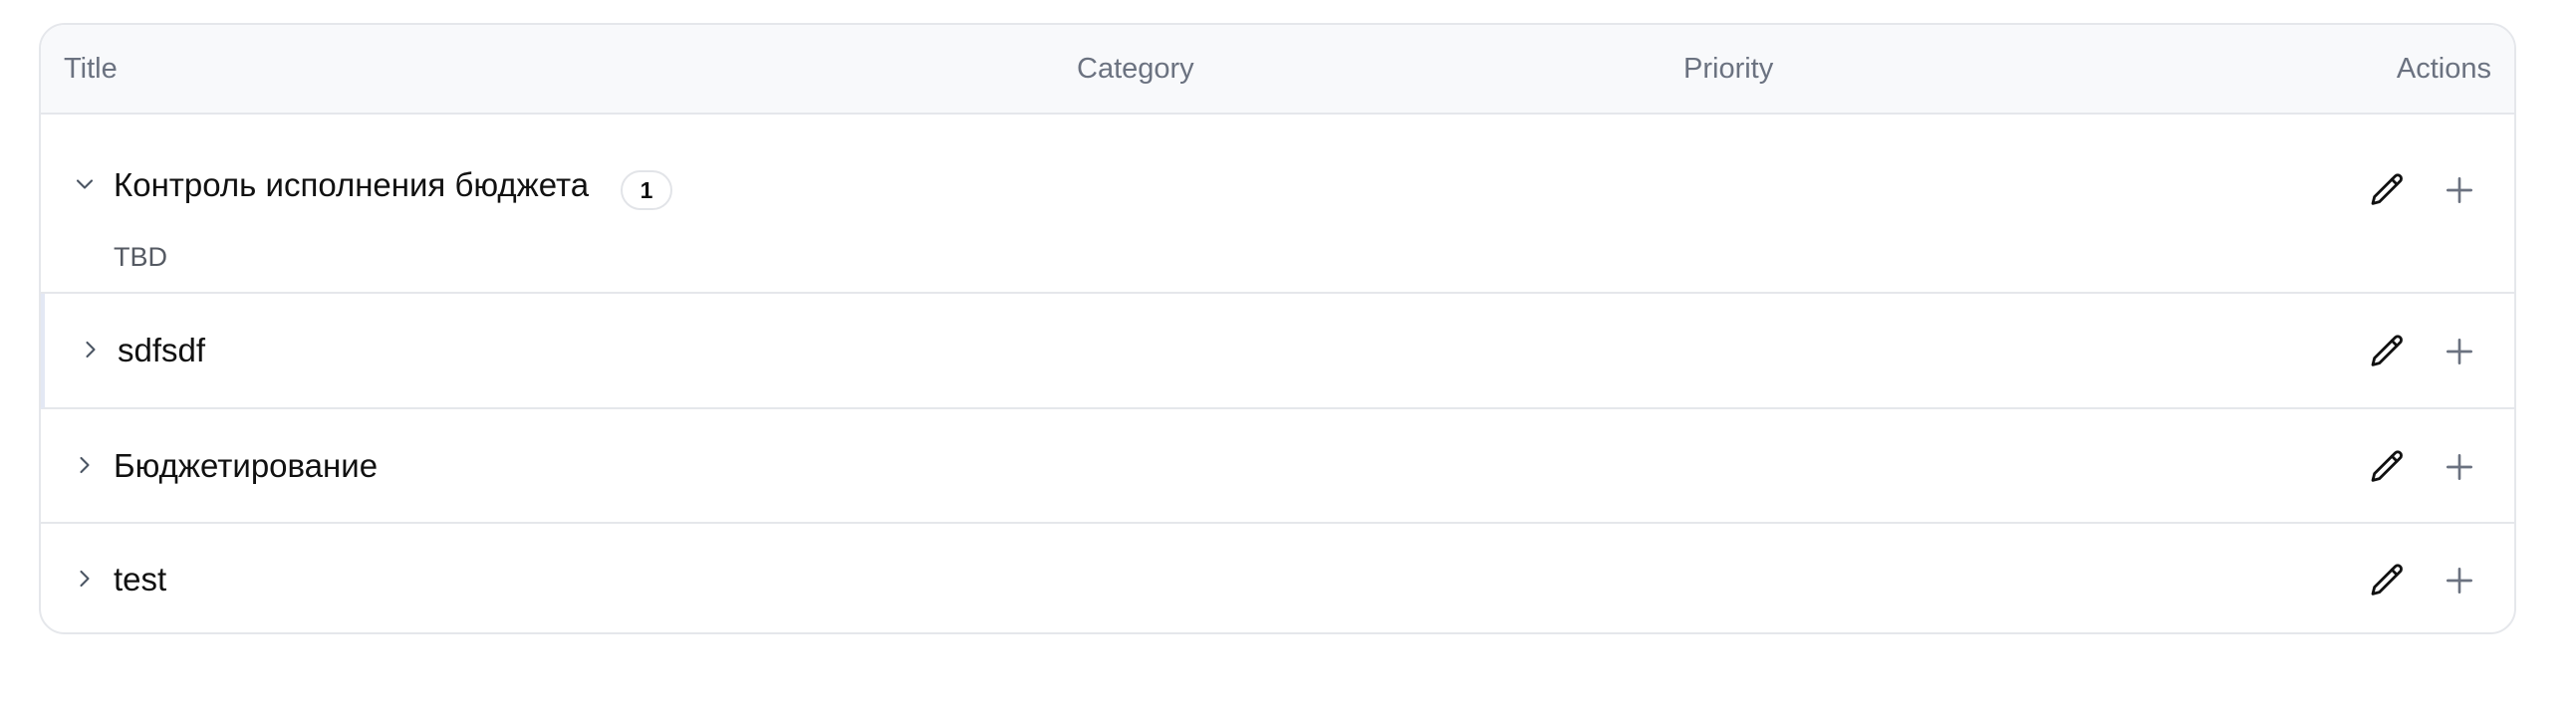 The height and width of the screenshot is (715, 2576). What do you see at coordinates (646, 190) in the screenshot?
I see `count-badge: 1` at bounding box center [646, 190].